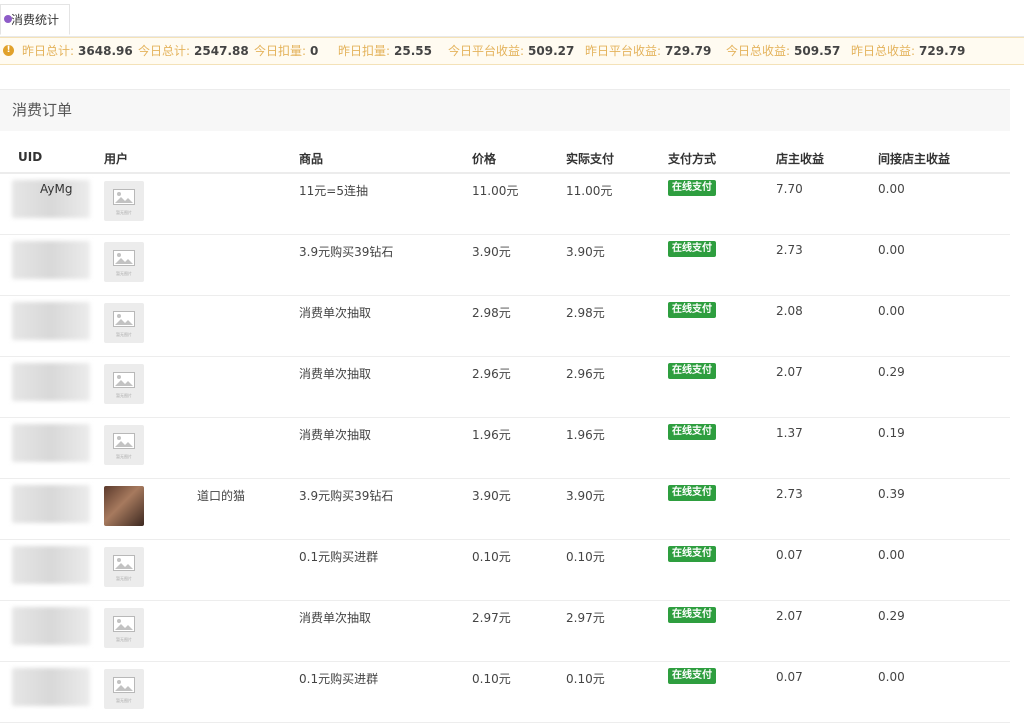  Describe the element at coordinates (491, 374) in the screenshot. I see `price-cell: 2.96元` at that location.